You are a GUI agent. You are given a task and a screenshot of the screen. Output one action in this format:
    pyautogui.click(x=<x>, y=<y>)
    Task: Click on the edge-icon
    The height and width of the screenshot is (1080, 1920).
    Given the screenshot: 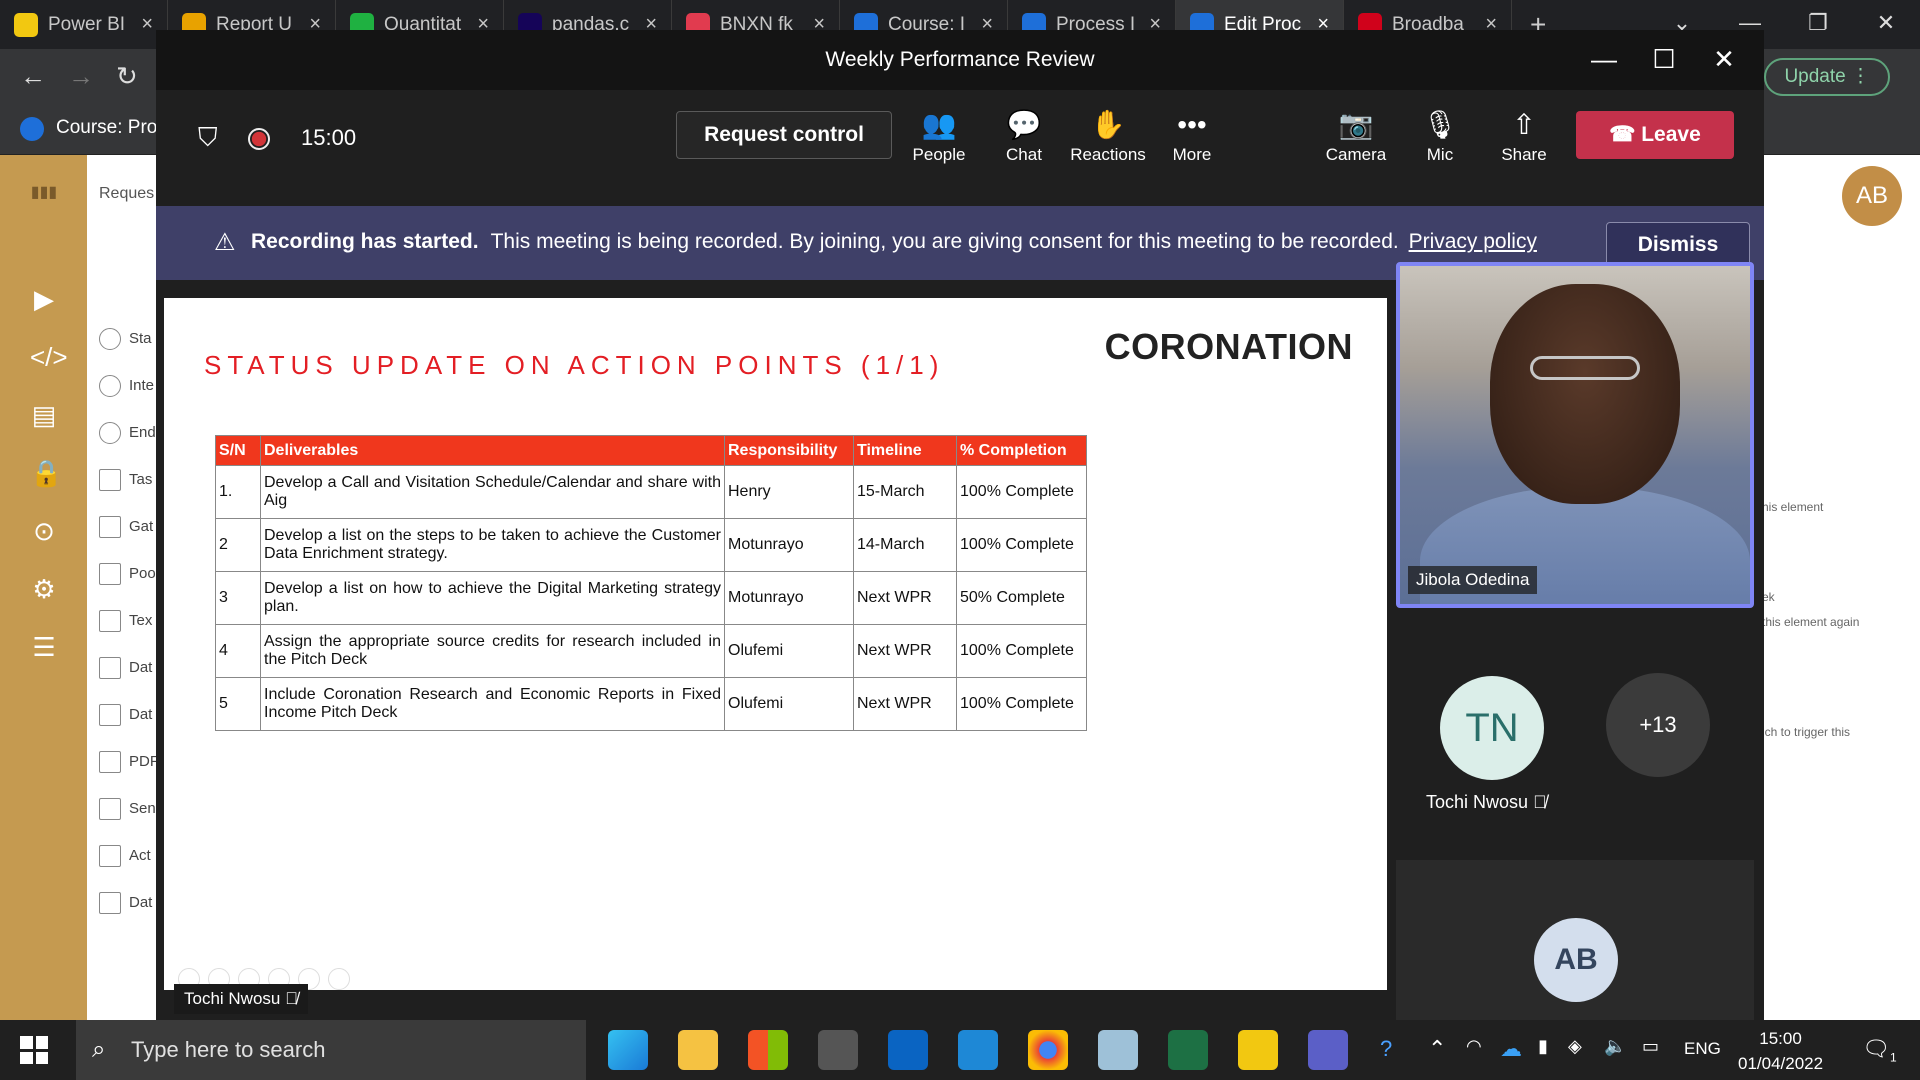 What is the action you would take?
    pyautogui.click(x=628, y=1050)
    